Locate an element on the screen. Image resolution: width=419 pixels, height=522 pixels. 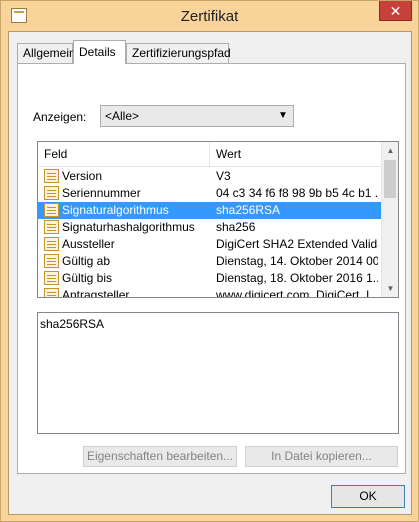
tab-zertifizierungspfad: Zertifizierungspfad is located at coordinates (178, 53).